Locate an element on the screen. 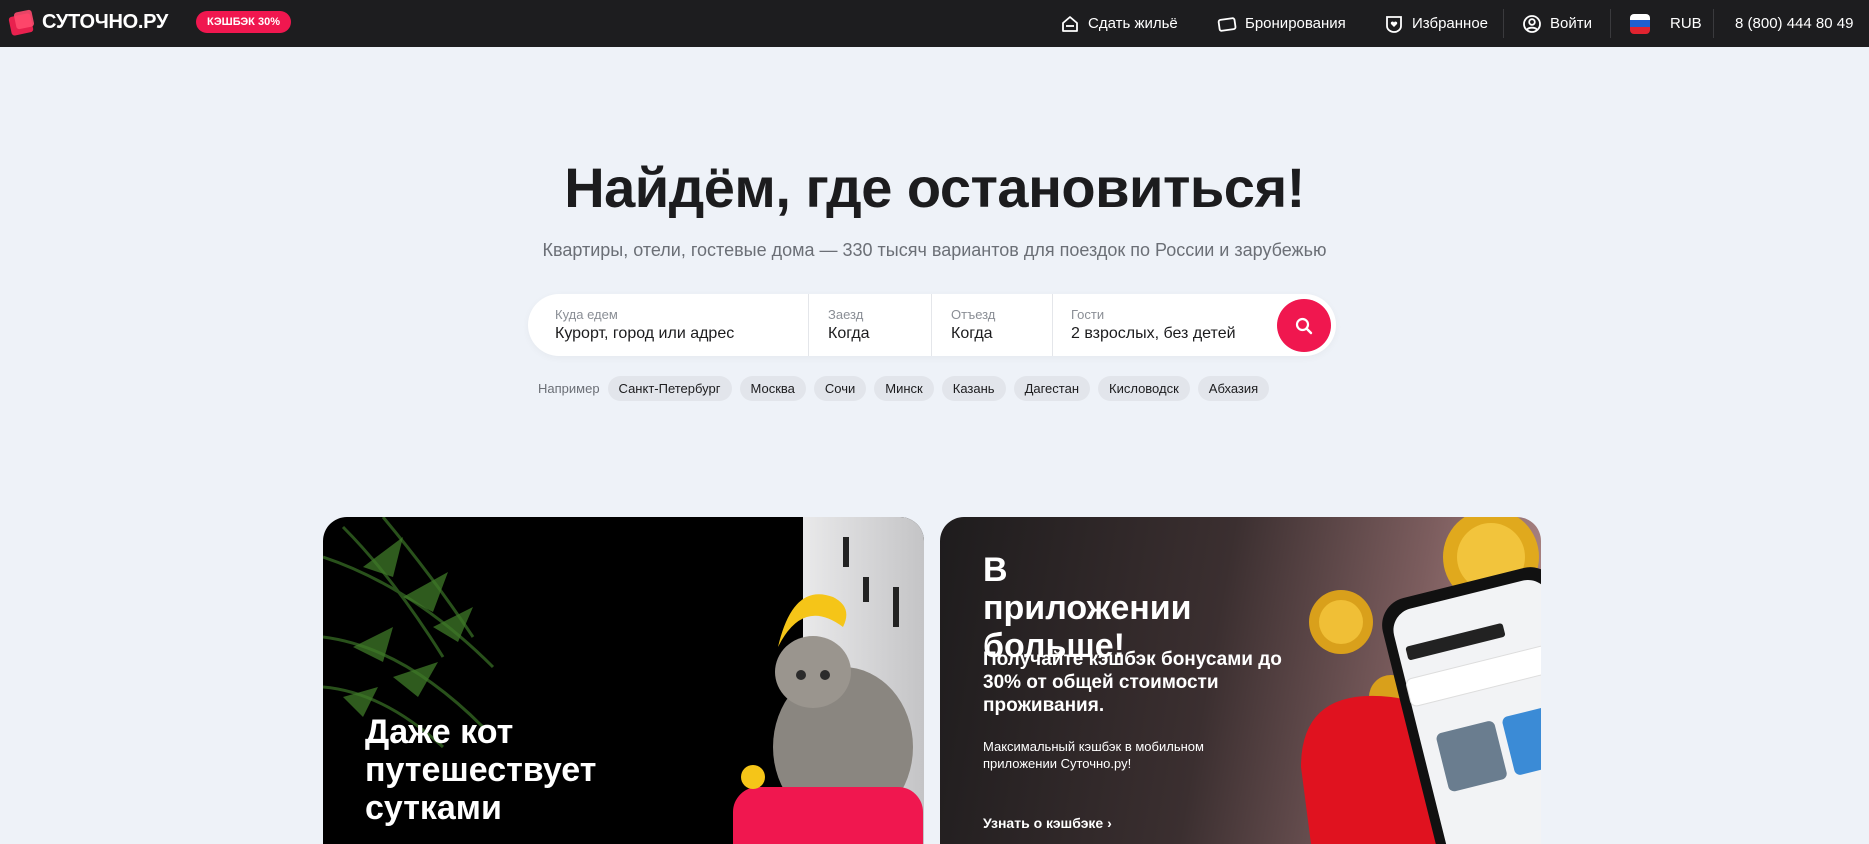 The image size is (1869, 844). phone-number: 8 (800) 444 80 49 is located at coordinates (1794, 23).